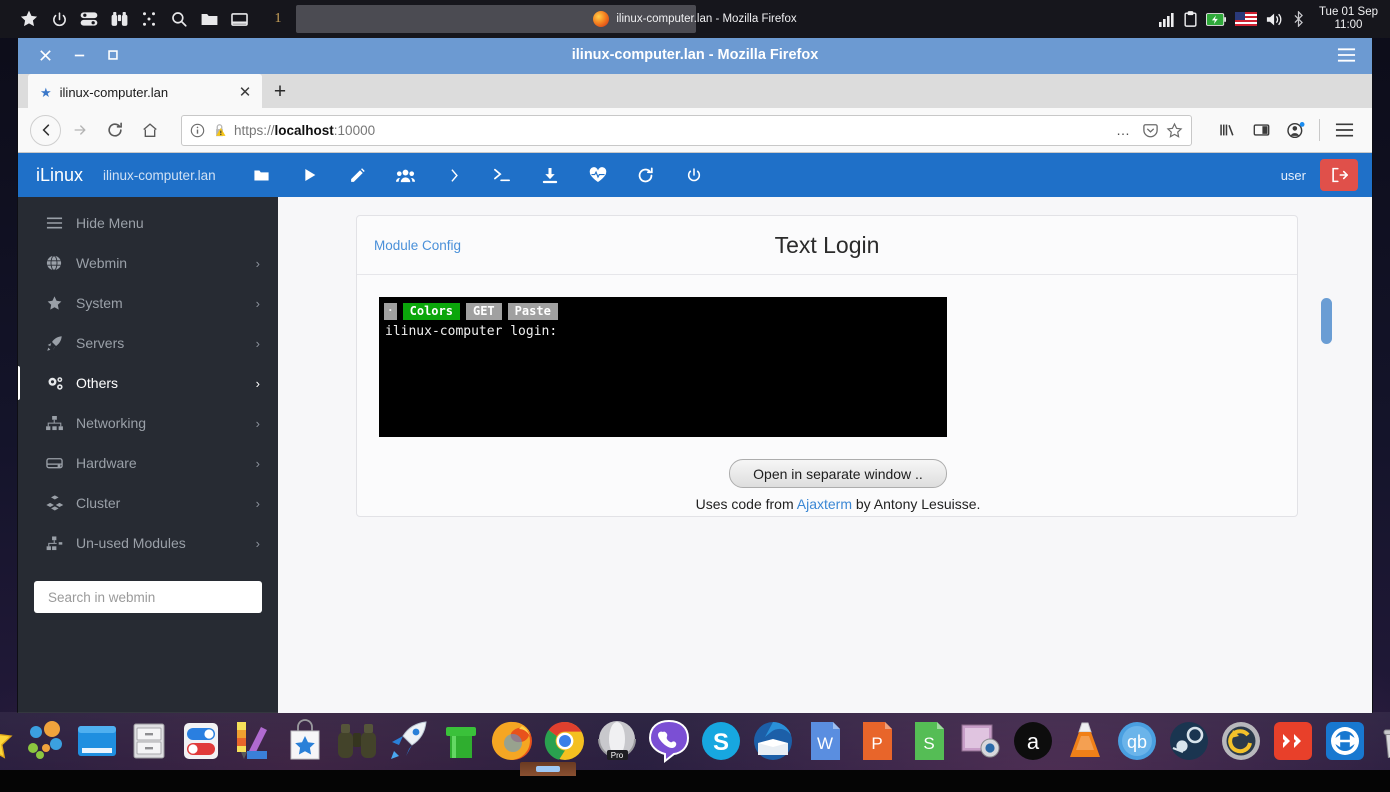  Describe the element at coordinates (825, 741) in the screenshot. I see `dock-word-icon: W` at that location.